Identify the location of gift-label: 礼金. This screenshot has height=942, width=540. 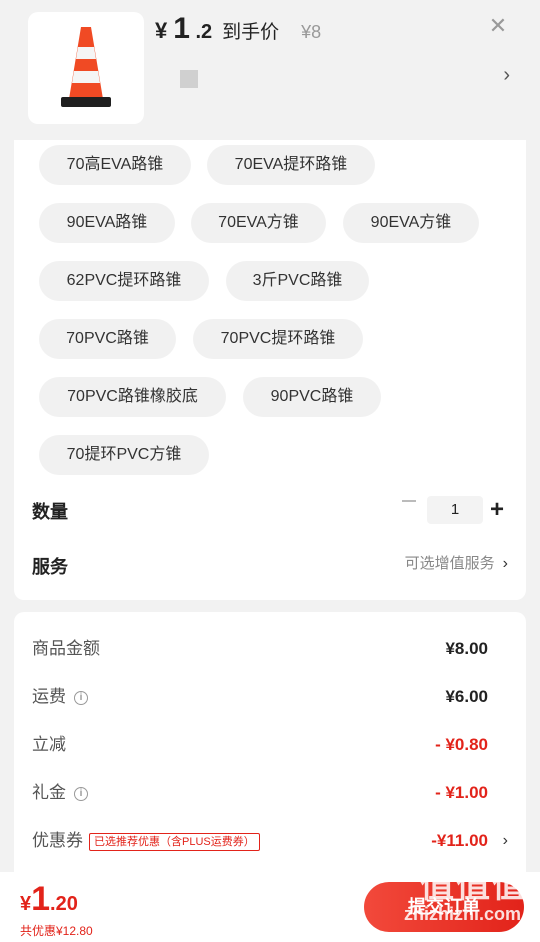
(49, 792).